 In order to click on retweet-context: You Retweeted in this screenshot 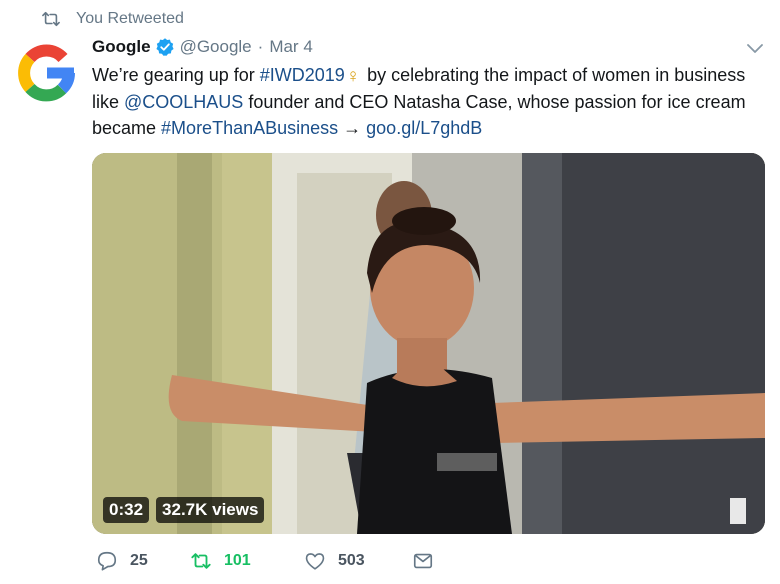, I will do `click(112, 19)`.